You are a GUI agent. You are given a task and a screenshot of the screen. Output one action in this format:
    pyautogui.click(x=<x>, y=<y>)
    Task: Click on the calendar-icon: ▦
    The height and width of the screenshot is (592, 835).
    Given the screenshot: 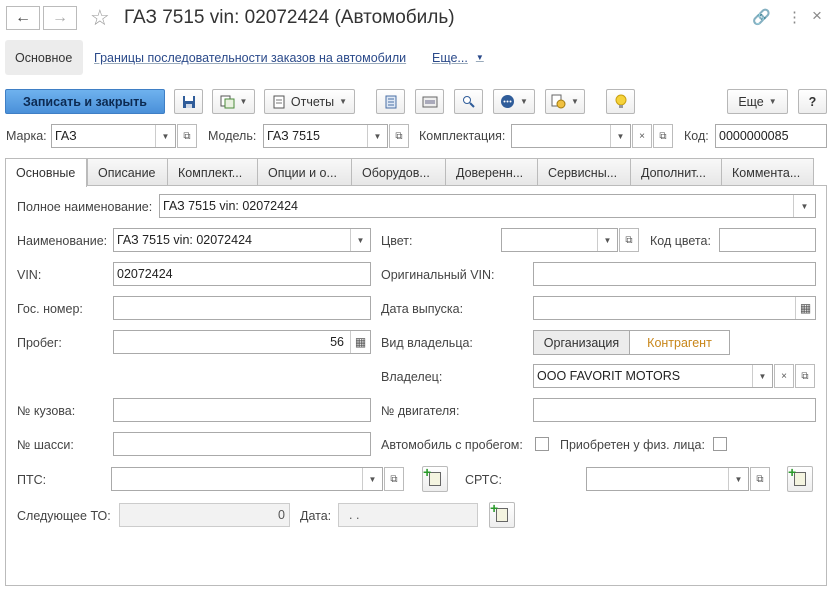 What is the action you would take?
    pyautogui.click(x=805, y=308)
    